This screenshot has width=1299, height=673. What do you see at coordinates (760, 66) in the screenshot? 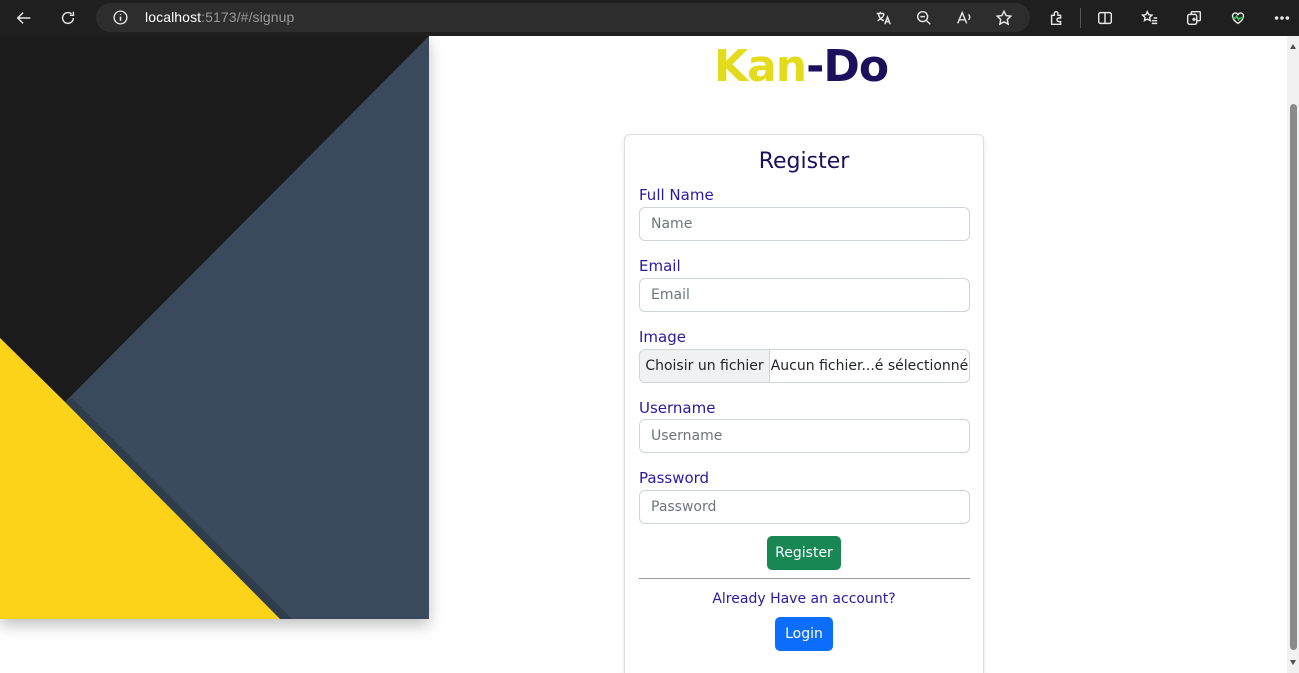
I see `logo-kan: Kan` at bounding box center [760, 66].